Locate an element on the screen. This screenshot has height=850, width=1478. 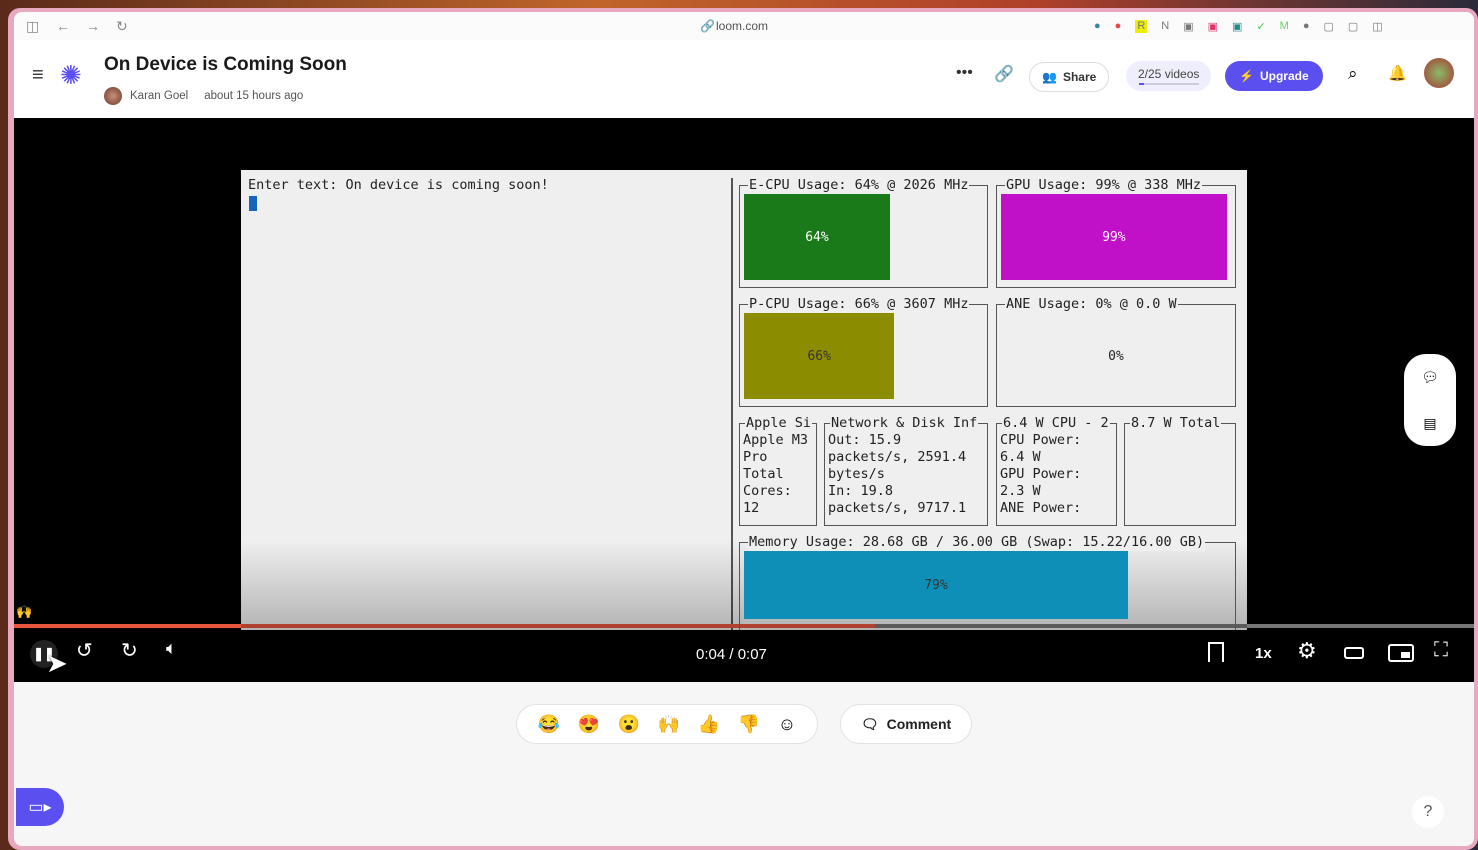
share-button: 👥 Share is located at coordinates (1069, 77).